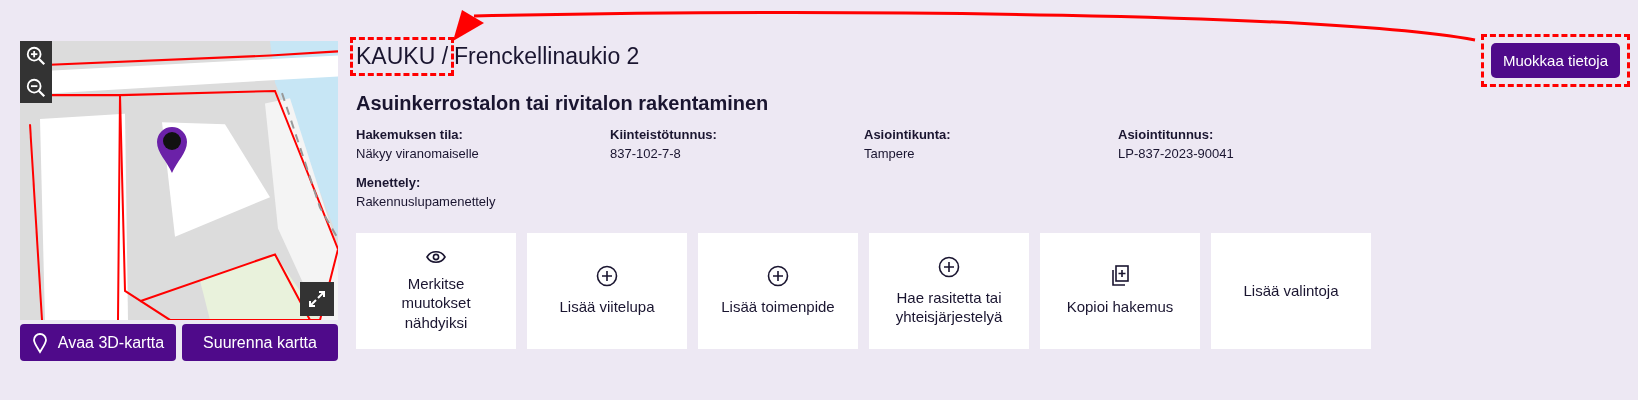 This screenshot has height=400, width=1638. I want to click on address-heading: Frenckellinaukio 2, so click(547, 56).